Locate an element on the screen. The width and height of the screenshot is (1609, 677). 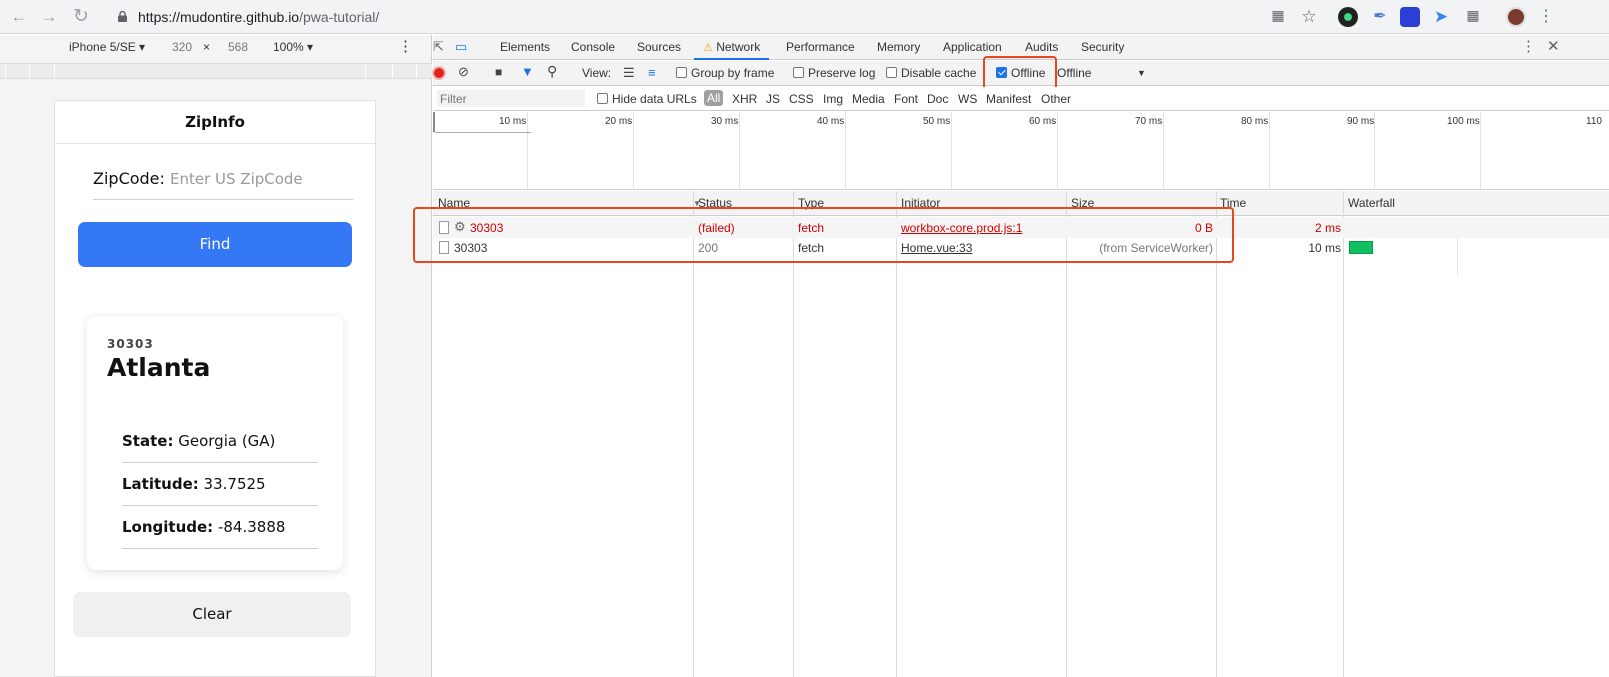
find-button: Find is located at coordinates (215, 244).